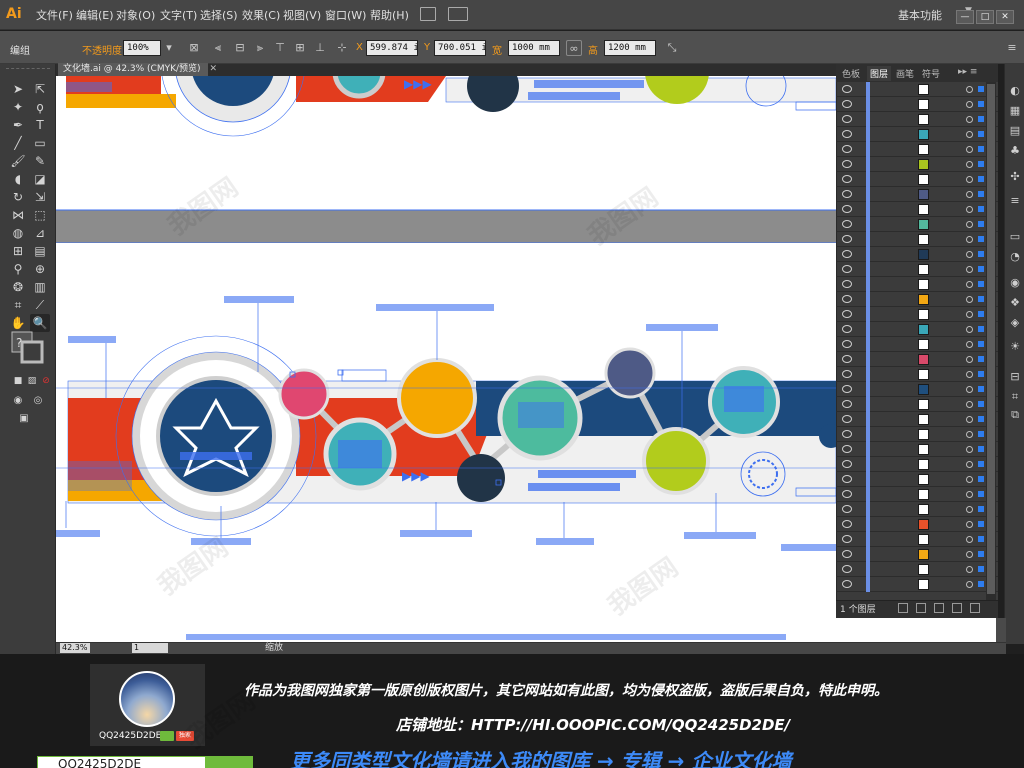  What do you see at coordinates (593, 724) in the screenshot?
I see `shop-address: 店铺地址：HTTP://HI.OOOPIC.COM/QQ2425D2DE/` at bounding box center [593, 724].